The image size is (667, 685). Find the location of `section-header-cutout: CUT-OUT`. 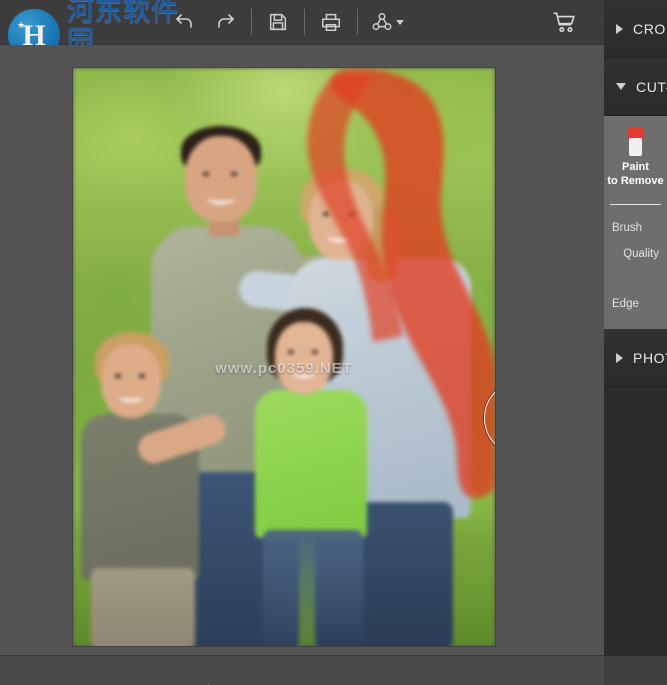

section-header-cutout: CUT-OUT is located at coordinates (635, 87).